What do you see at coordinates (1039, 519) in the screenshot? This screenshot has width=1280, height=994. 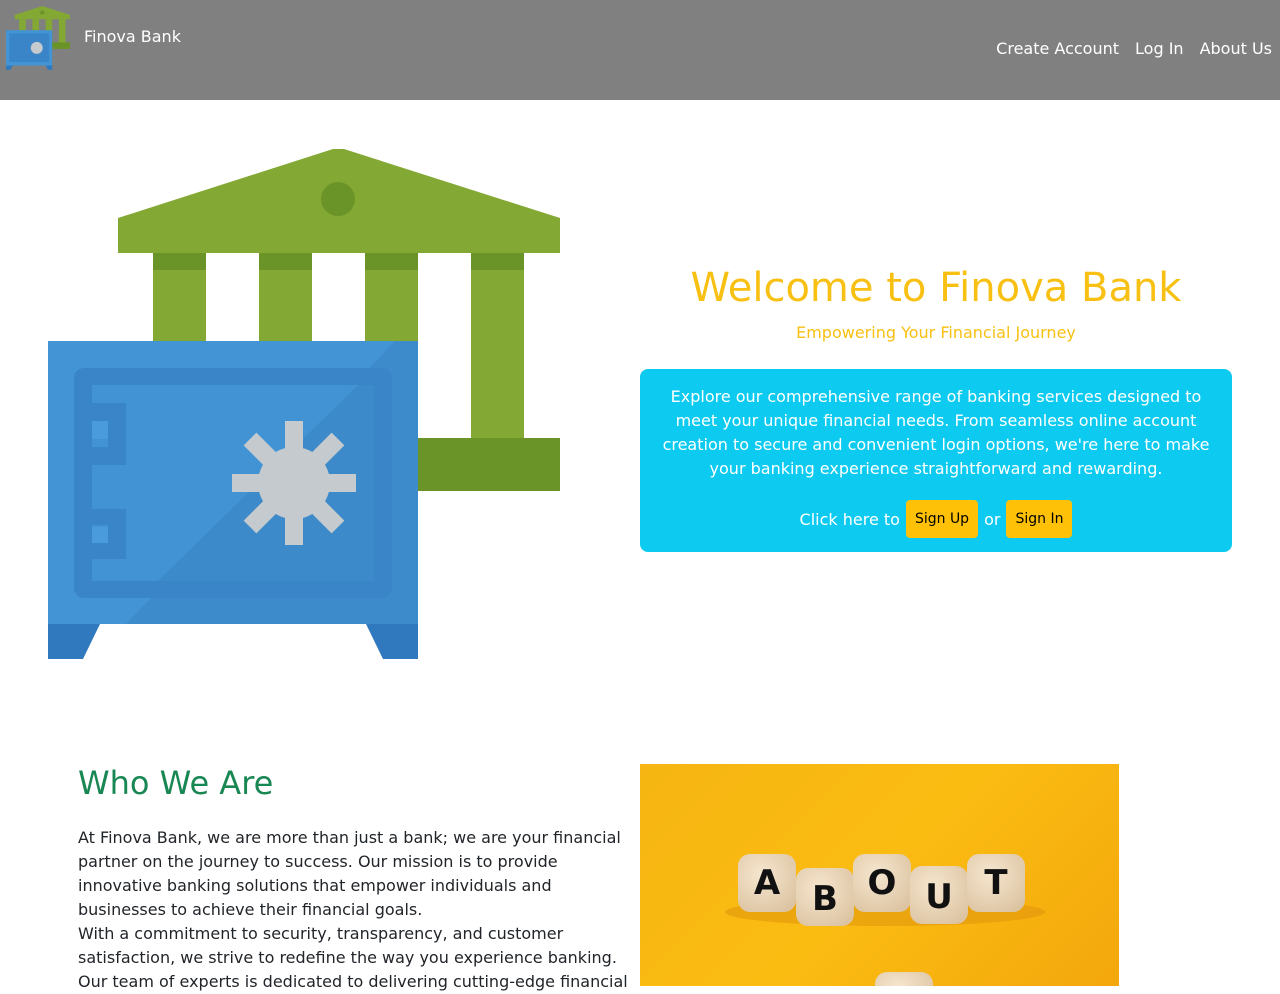 I see `sign-in-button: Sign In` at bounding box center [1039, 519].